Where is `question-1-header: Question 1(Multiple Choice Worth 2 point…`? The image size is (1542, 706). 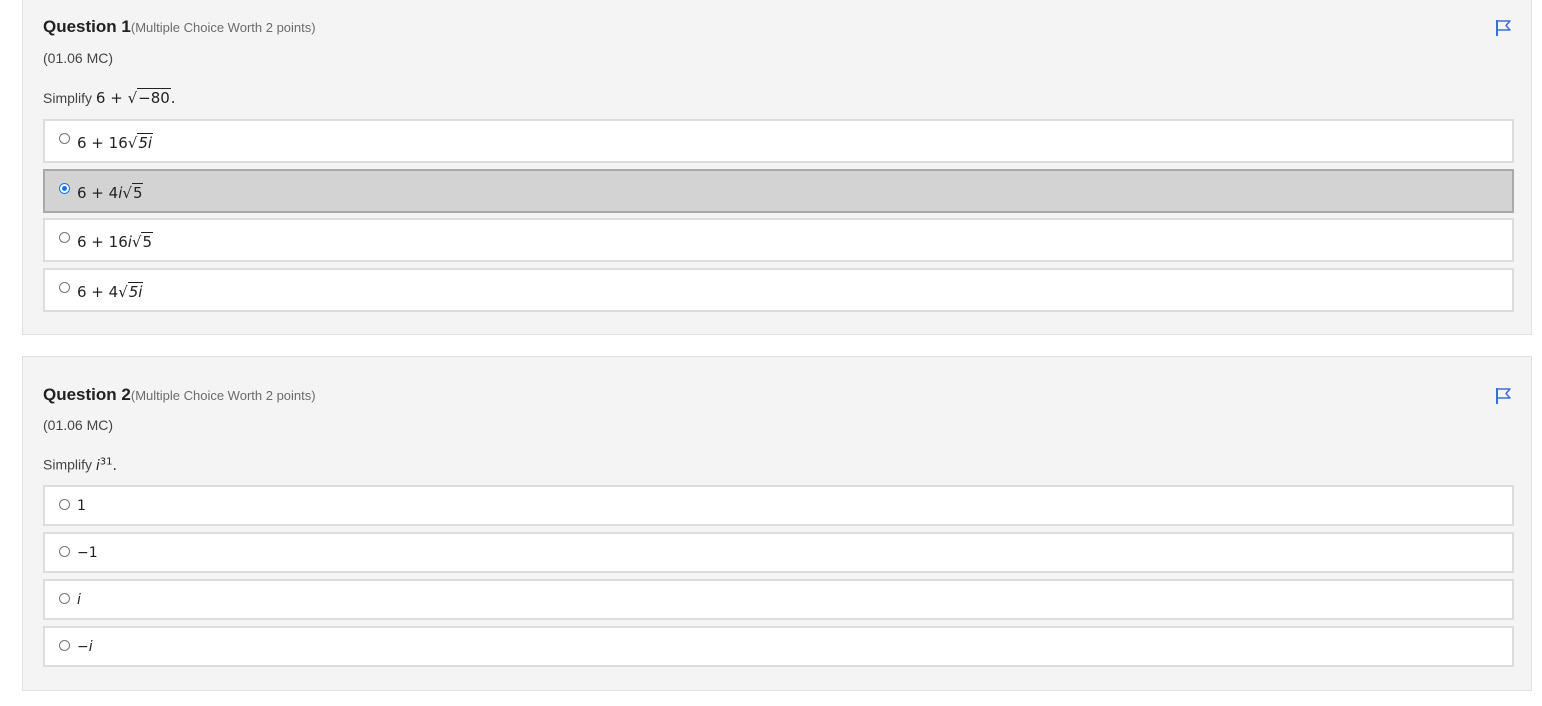 question-1-header: Question 1(Multiple Choice Worth 2 point… is located at coordinates (179, 27).